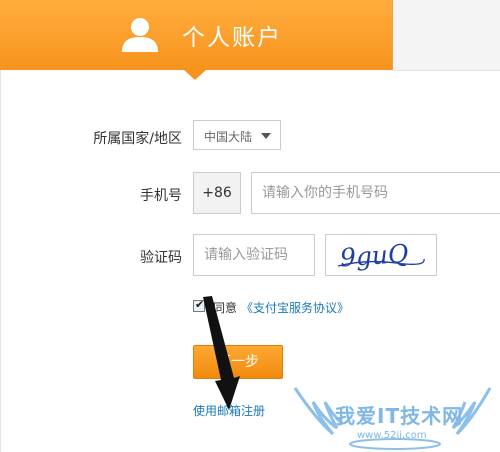 This screenshot has height=452, width=500. Describe the element at coordinates (161, 258) in the screenshot. I see `captcha-label: 验证码` at that location.